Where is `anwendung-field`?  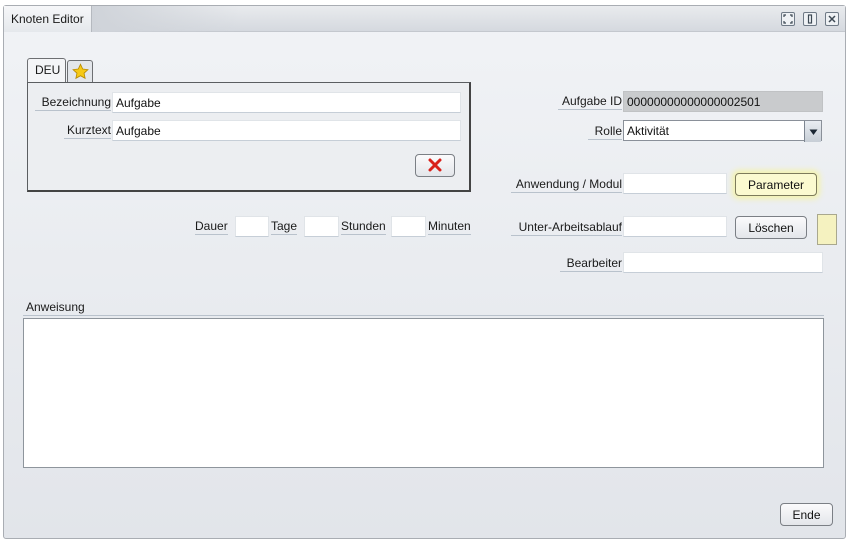 anwendung-field is located at coordinates (675, 183).